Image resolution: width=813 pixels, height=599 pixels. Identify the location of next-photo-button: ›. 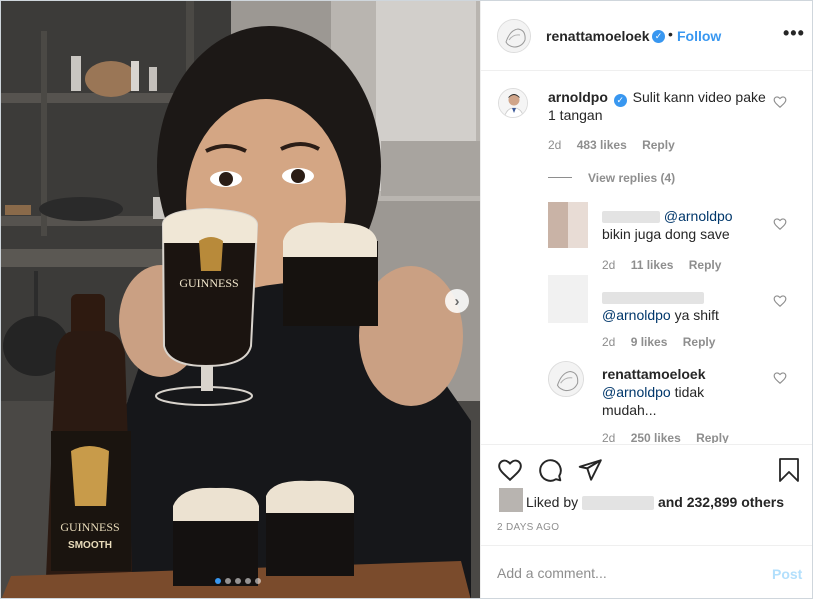
(457, 301).